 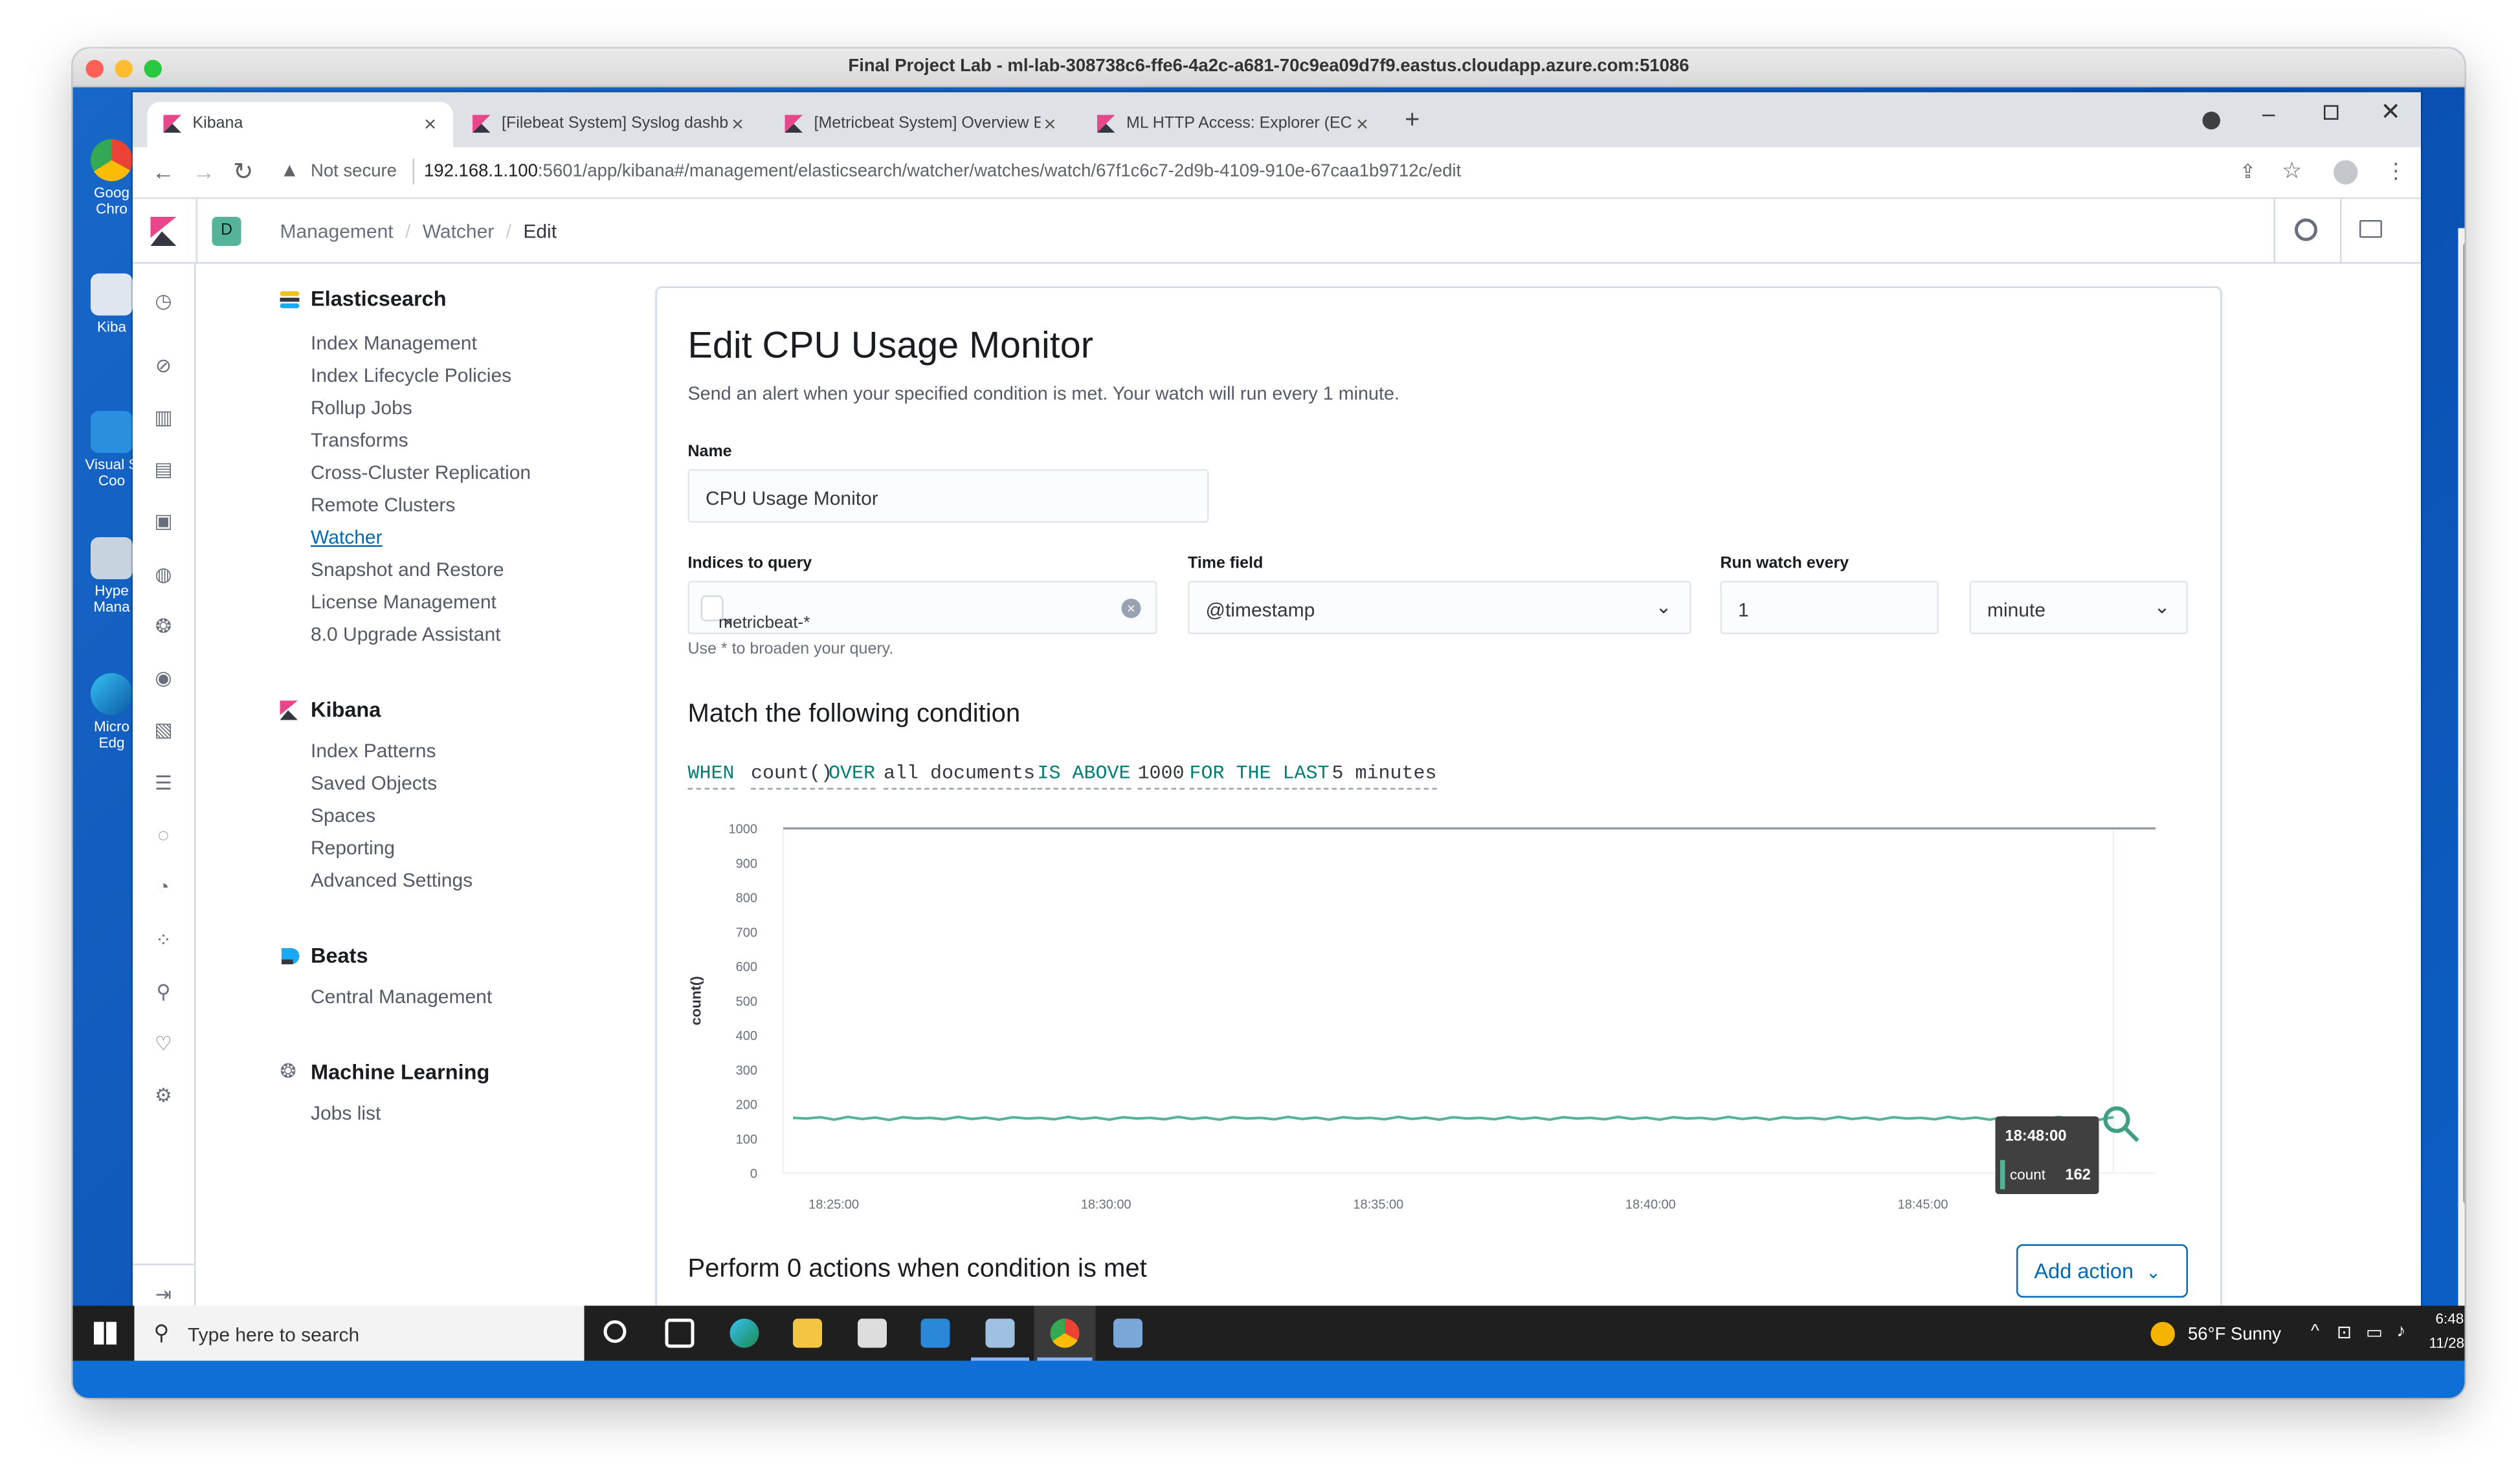 I want to click on task-view-icon, so click(x=680, y=1333).